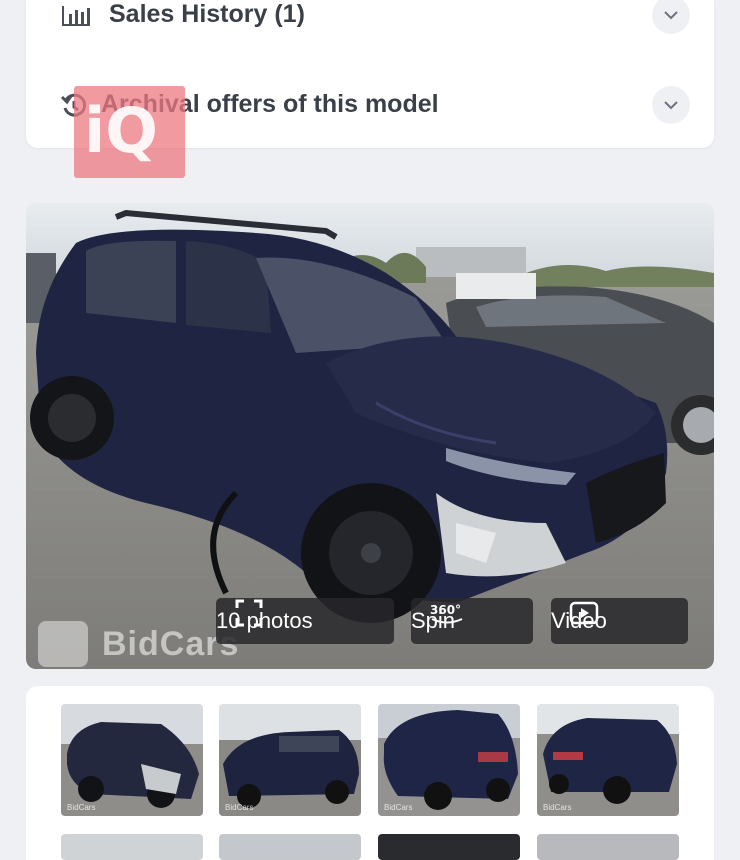 Image resolution: width=740 pixels, height=860 pixels. Describe the element at coordinates (584, 613) in the screenshot. I see `play-icon` at that location.